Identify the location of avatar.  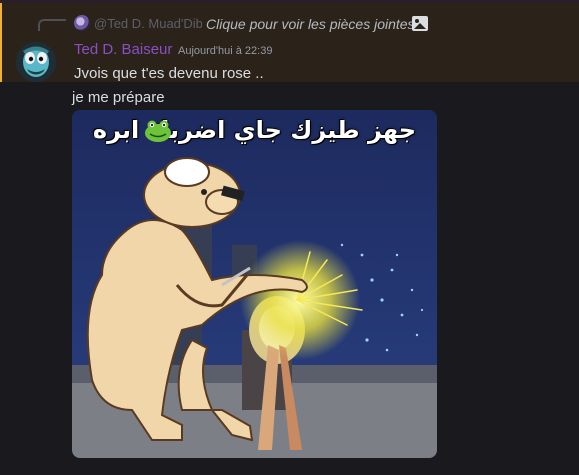
(36, 62).